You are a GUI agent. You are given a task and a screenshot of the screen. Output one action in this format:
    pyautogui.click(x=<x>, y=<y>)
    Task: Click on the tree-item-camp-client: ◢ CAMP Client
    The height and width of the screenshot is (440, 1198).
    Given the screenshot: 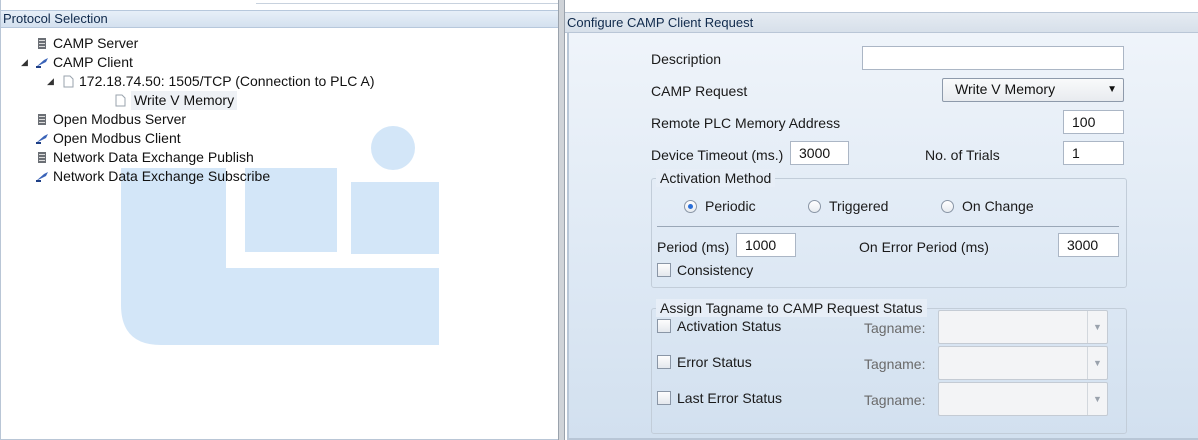 What is the action you would take?
    pyautogui.click(x=77, y=62)
    